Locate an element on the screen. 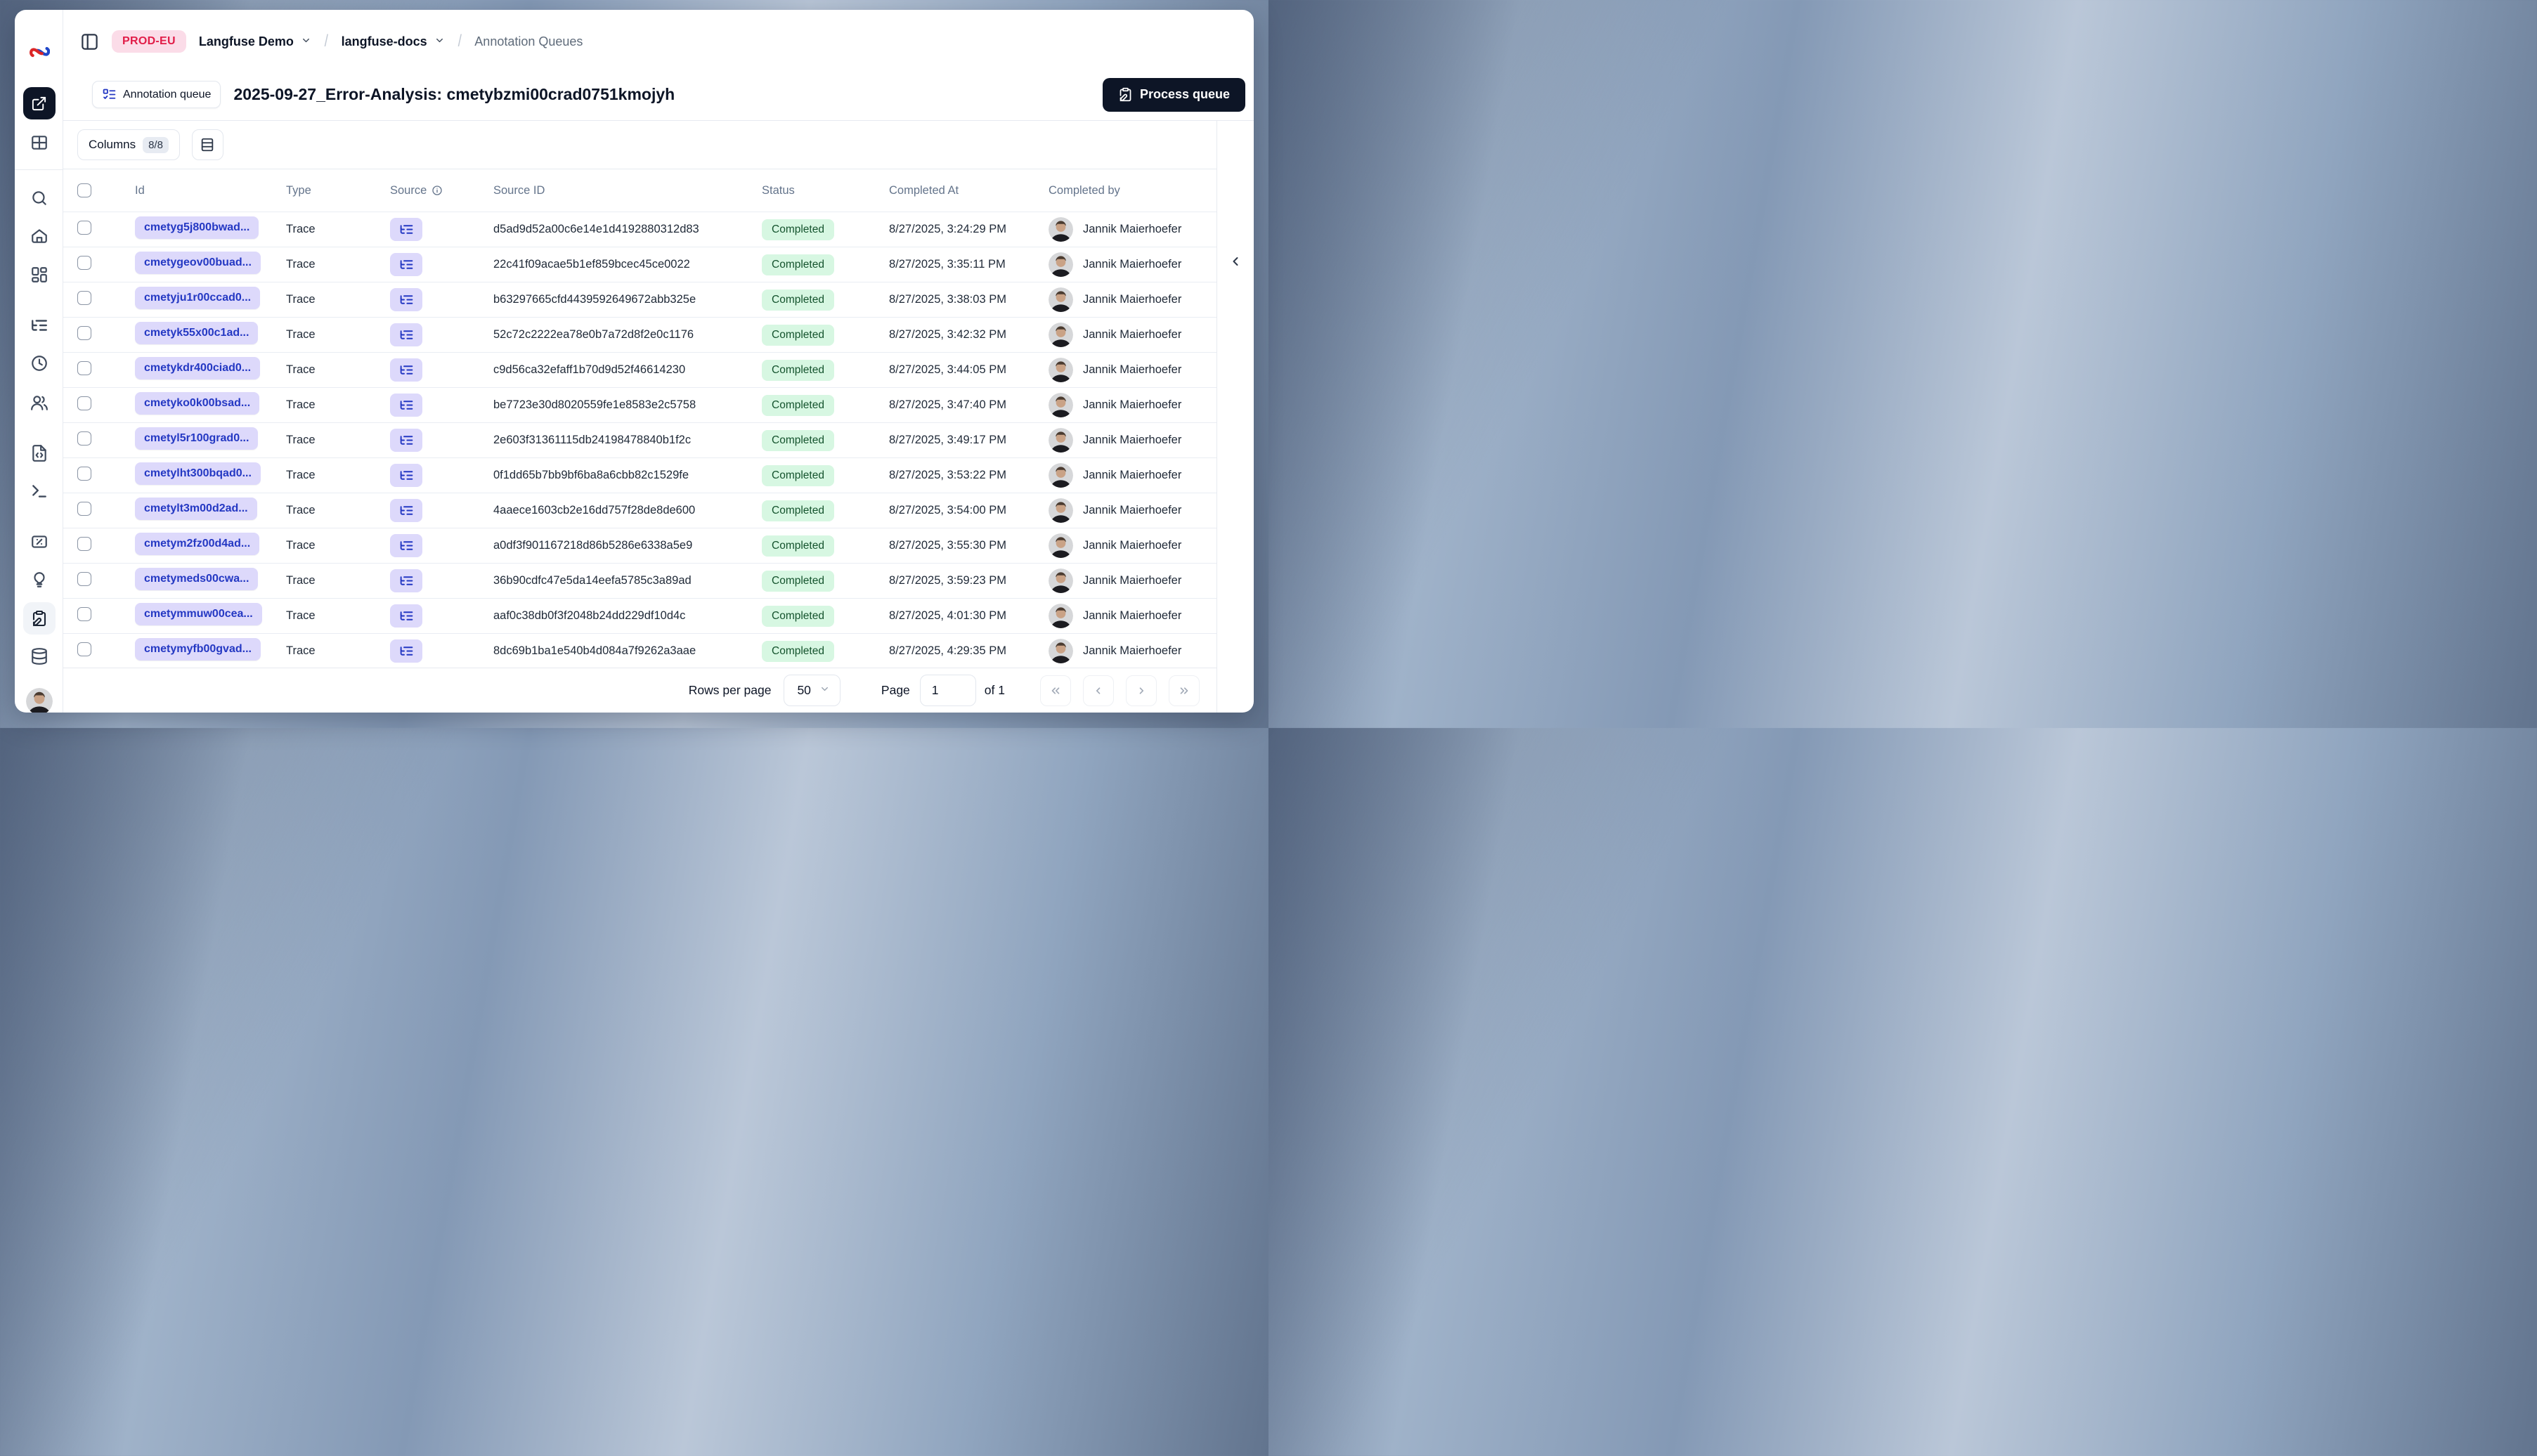 The image size is (2537, 1456). column-header-type: Type is located at coordinates (338, 191).